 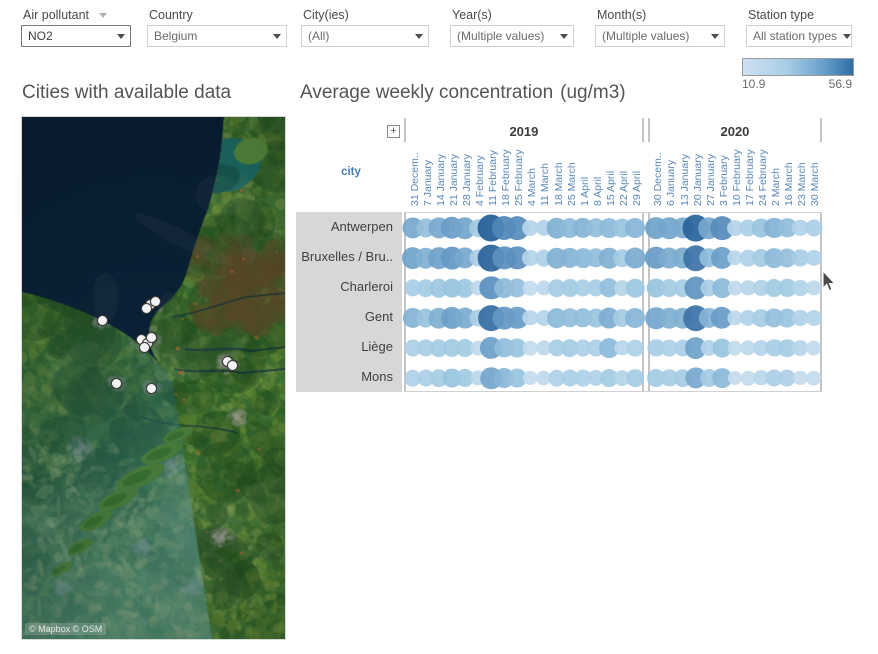 I want to click on filter-months: Month(s) (Multiple values), so click(x=660, y=27).